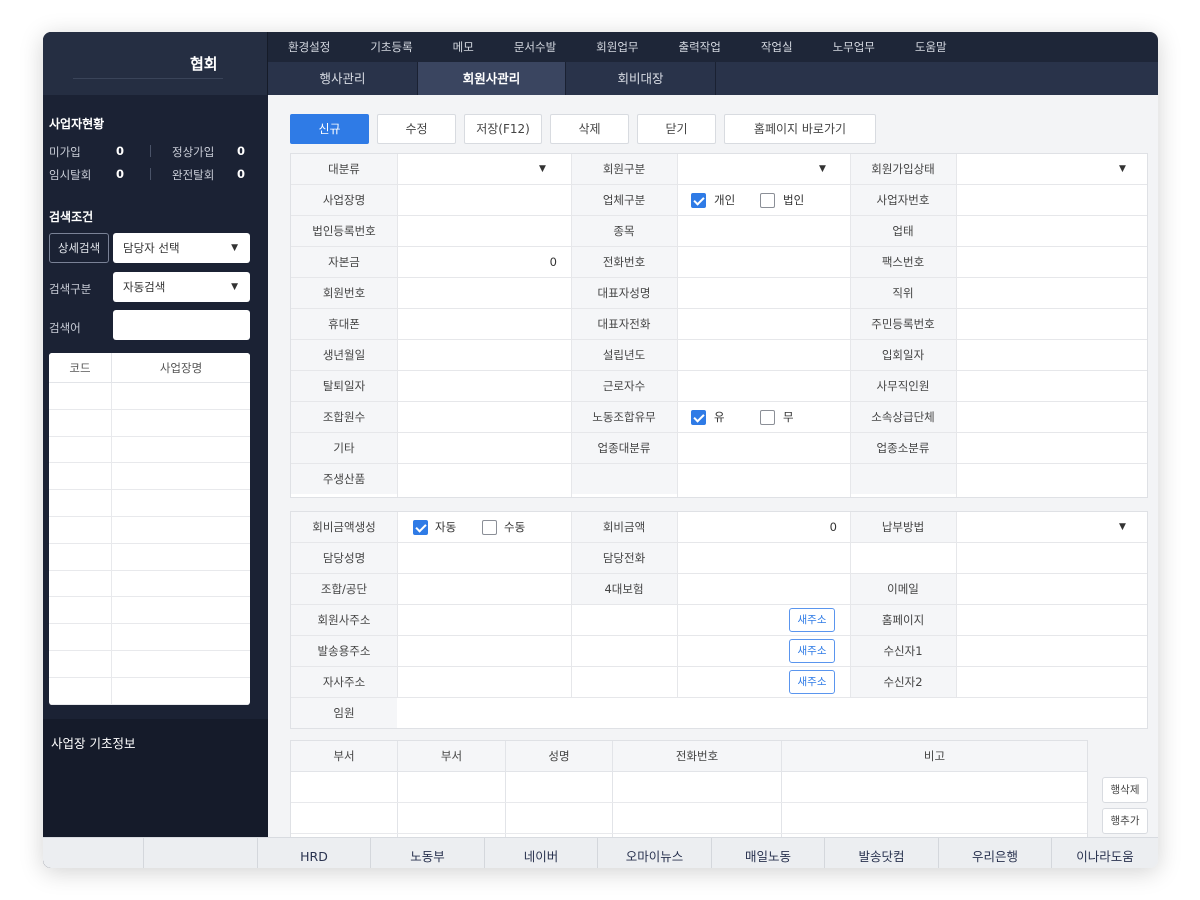 This screenshot has height=900, width=1200. Describe the element at coordinates (484, 386) in the screenshot. I see `leave-date-field` at that location.